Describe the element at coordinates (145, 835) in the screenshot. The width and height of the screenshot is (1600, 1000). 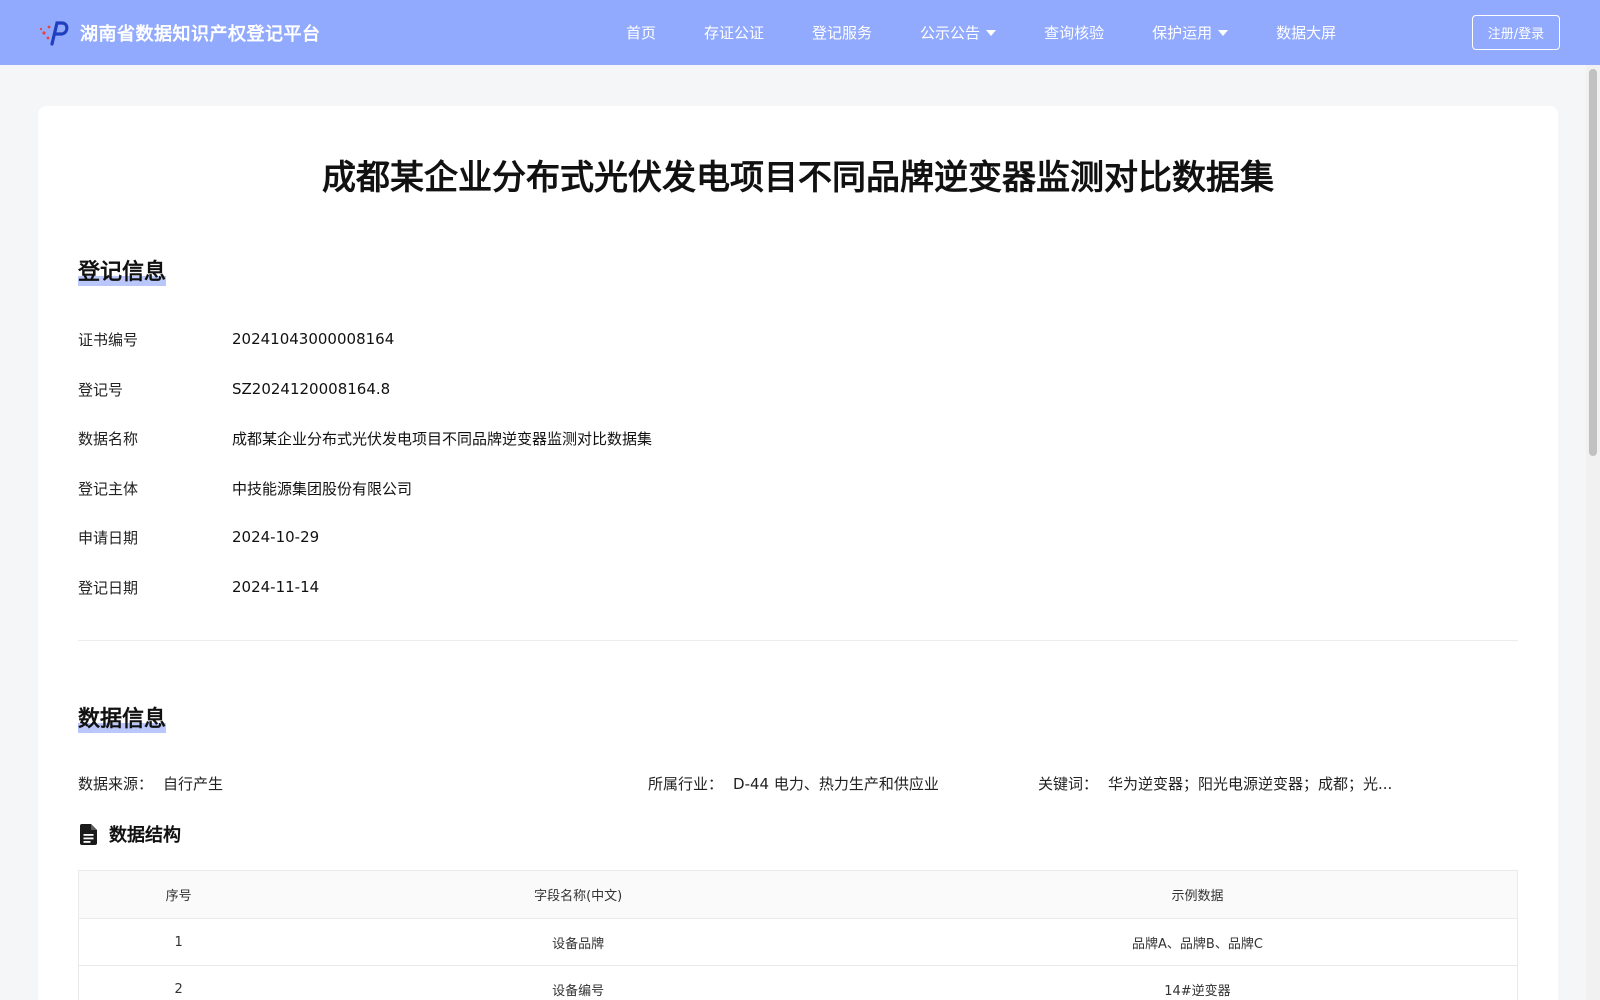
I see `structure-title: 数据结构` at that location.